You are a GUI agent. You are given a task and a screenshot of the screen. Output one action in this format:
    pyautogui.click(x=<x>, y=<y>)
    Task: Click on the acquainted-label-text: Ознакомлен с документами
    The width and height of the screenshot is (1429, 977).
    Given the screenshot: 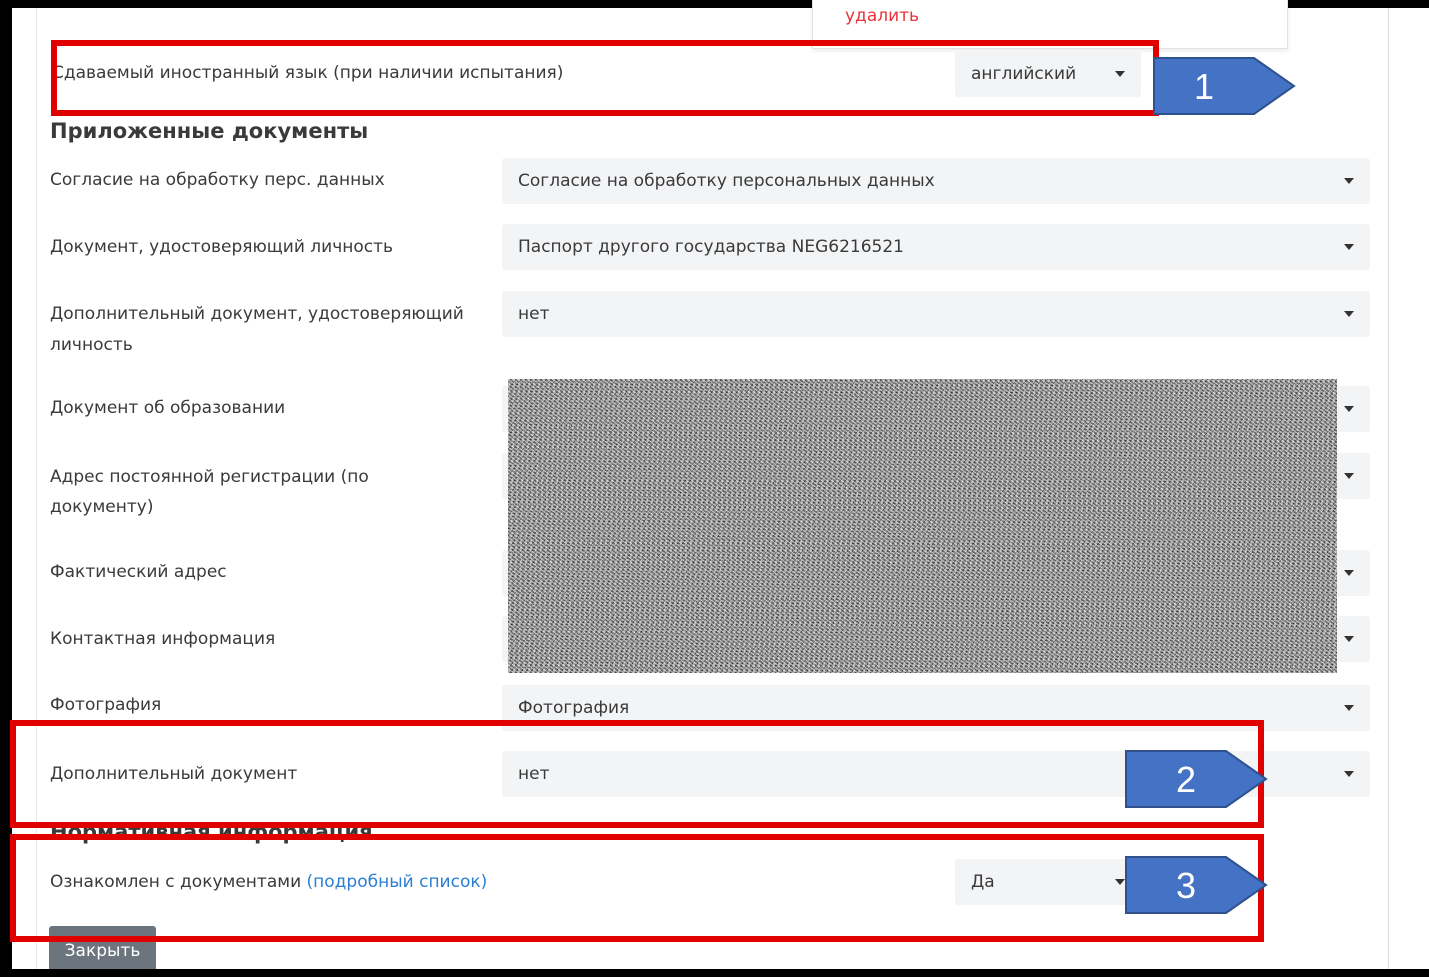 What is the action you would take?
    pyautogui.click(x=176, y=882)
    